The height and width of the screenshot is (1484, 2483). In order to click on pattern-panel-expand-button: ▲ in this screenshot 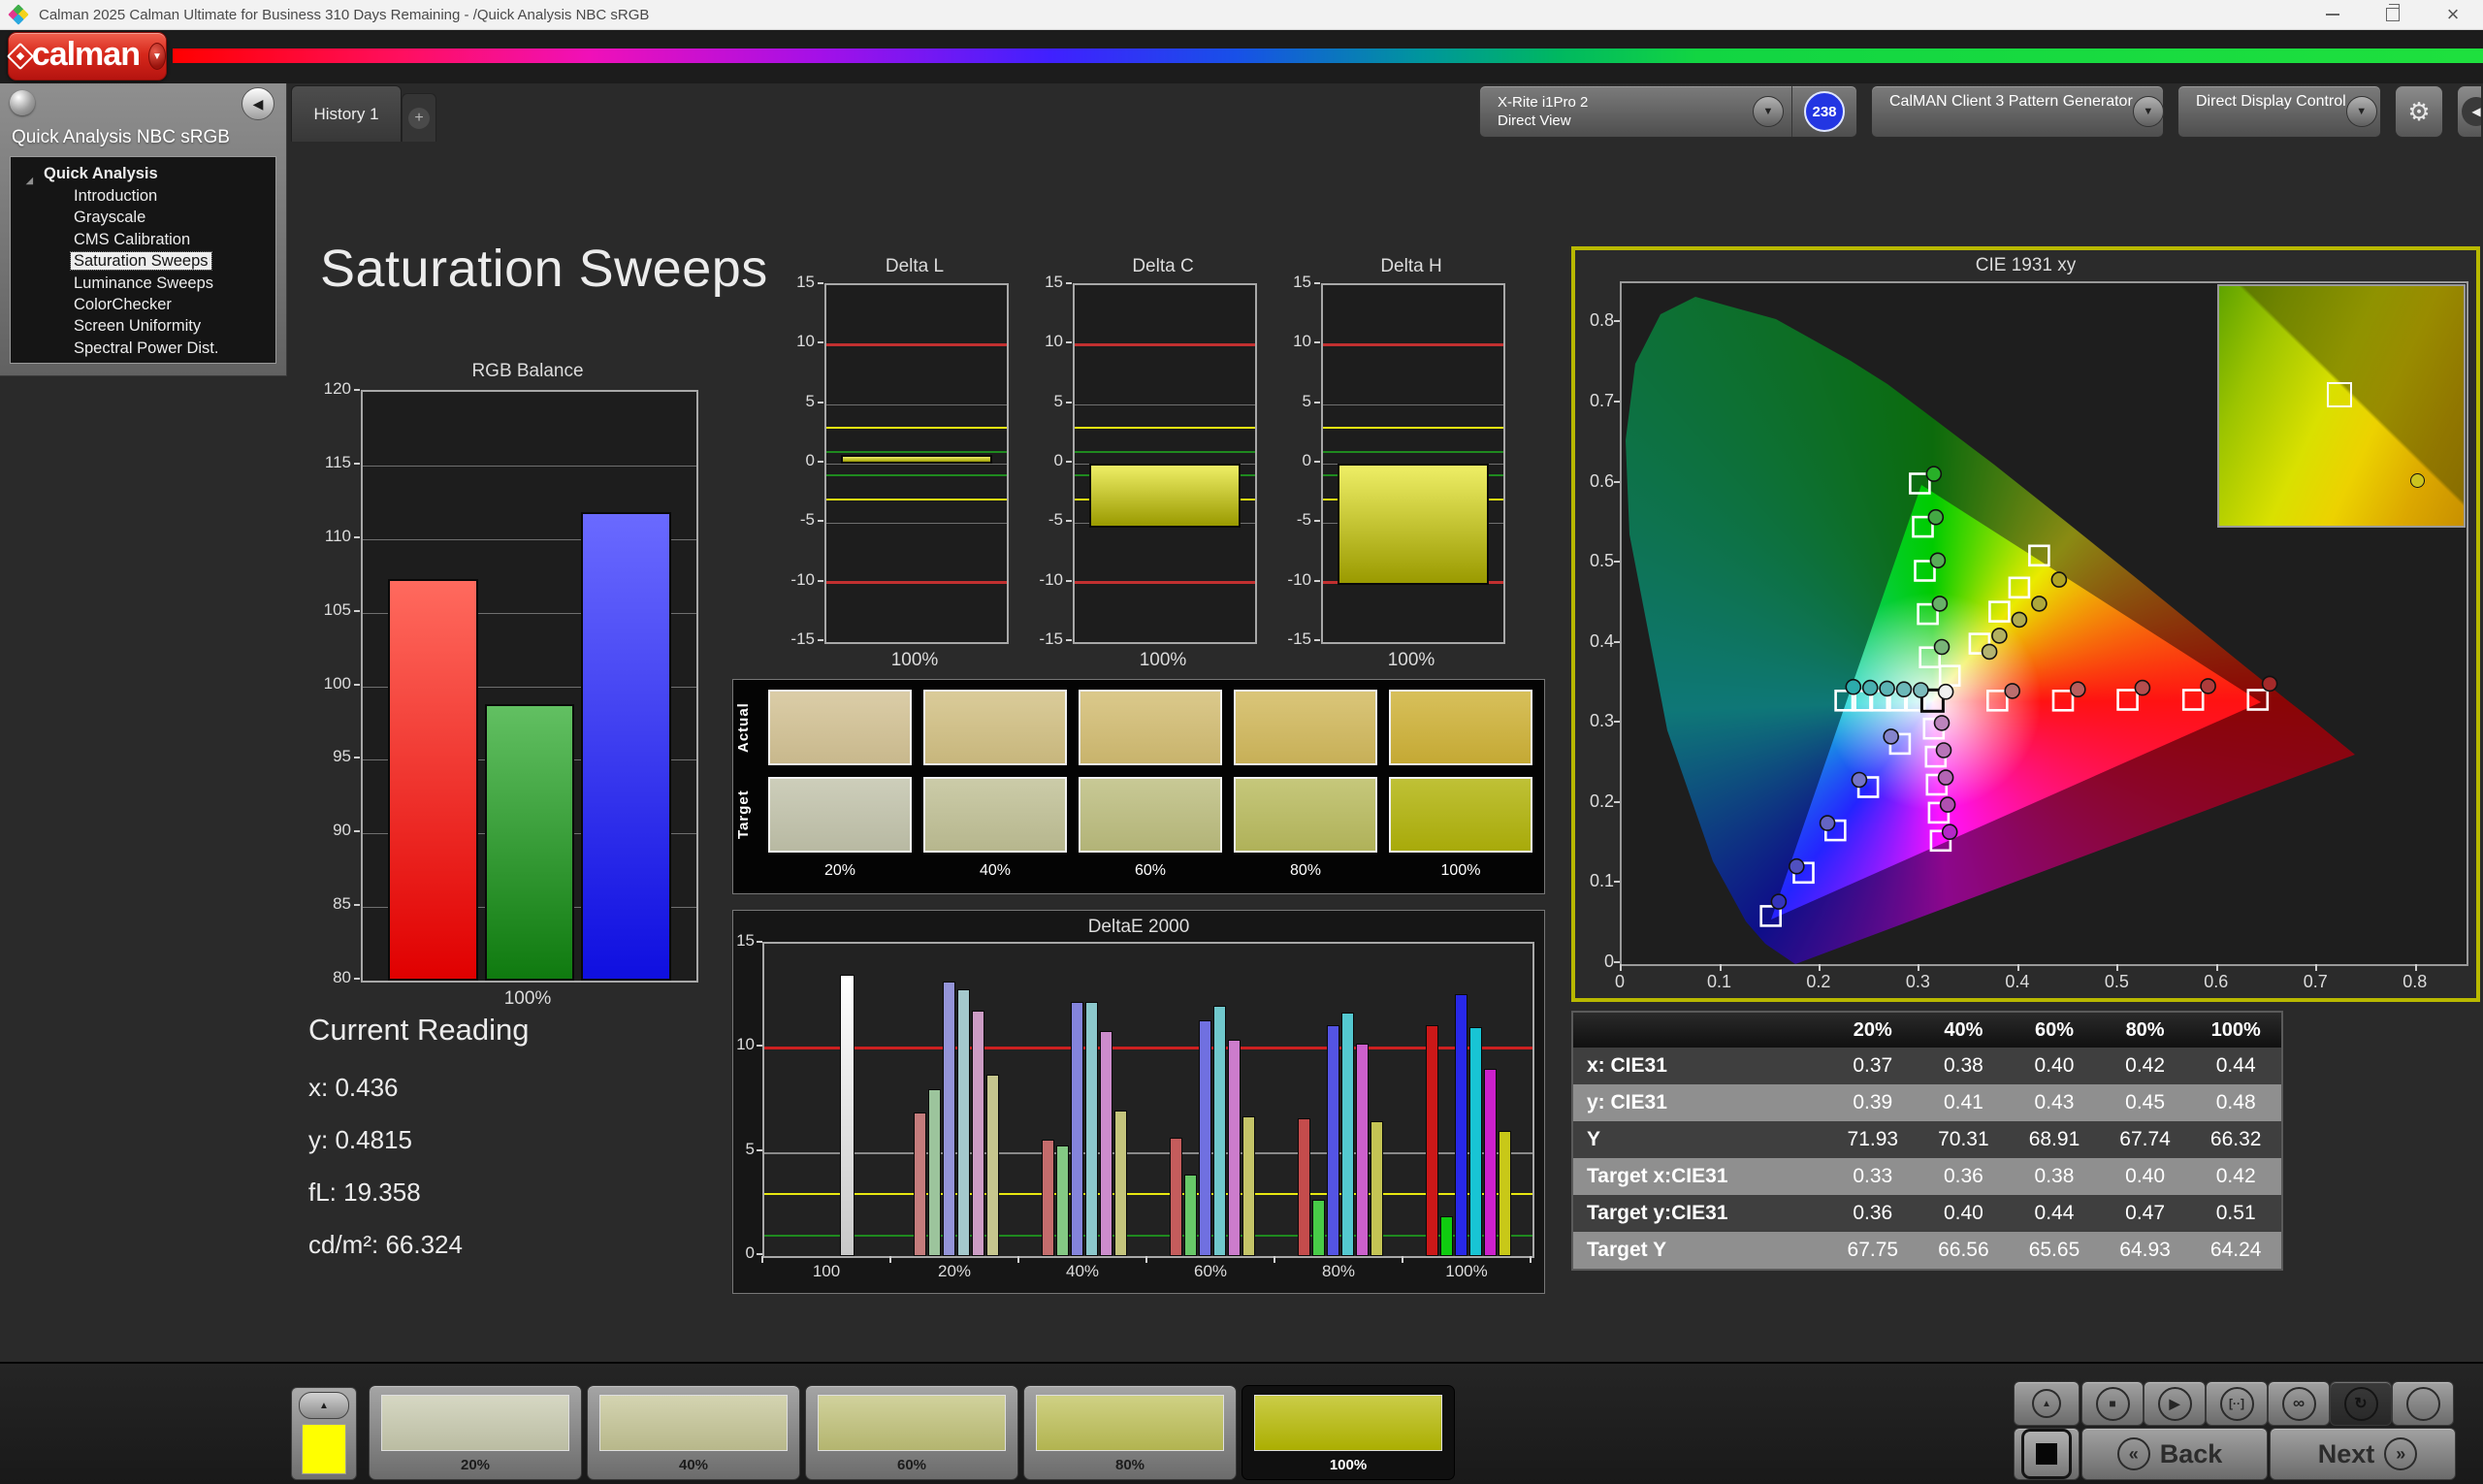, I will do `click(324, 1405)`.